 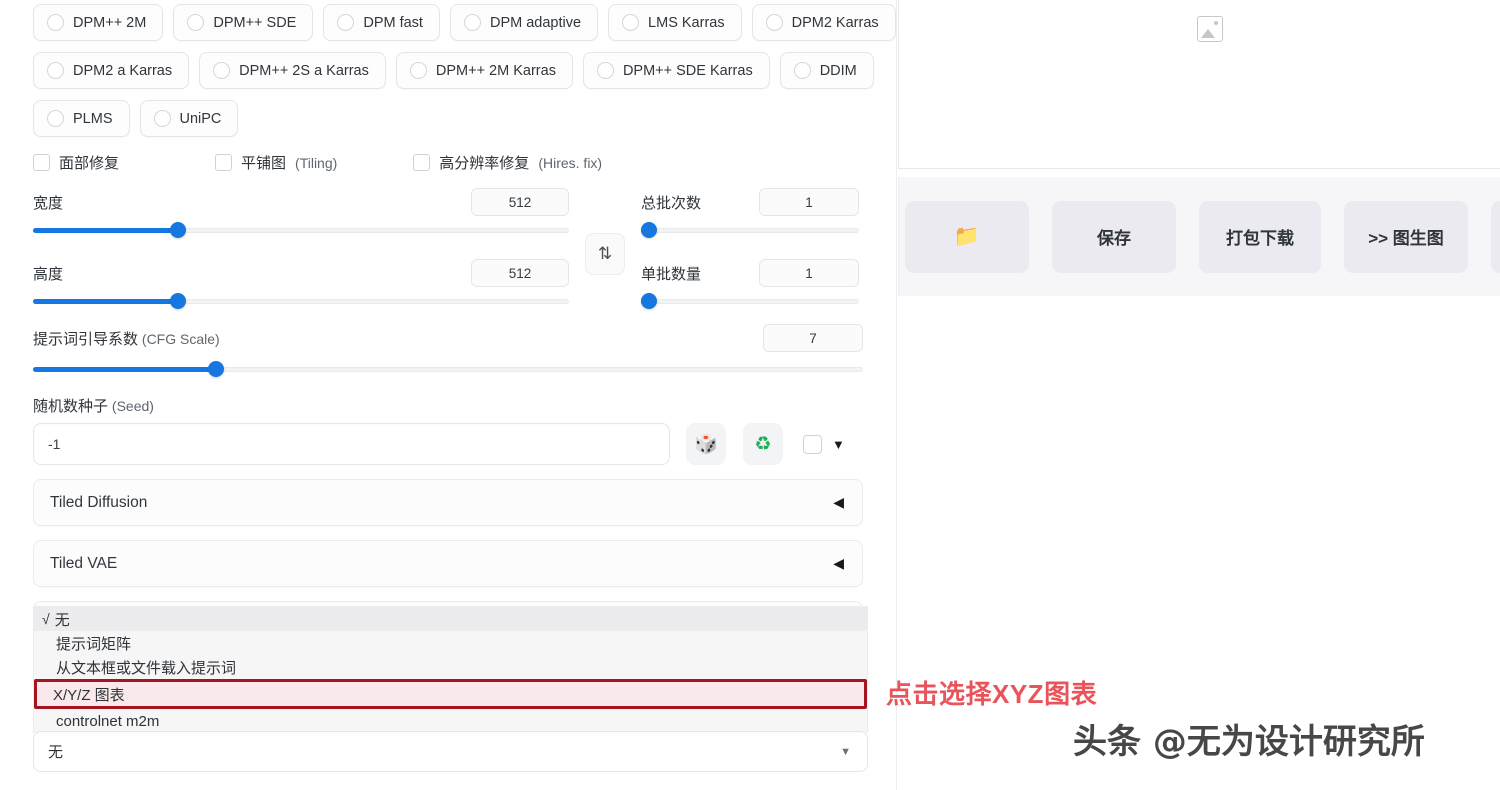 I want to click on cfg-input: 7, so click(x=813, y=338).